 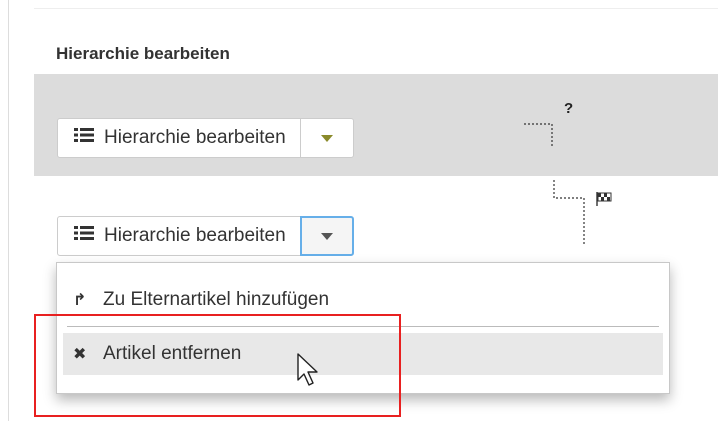 I want to click on edit-hierarchy-split-button-2: Hierarchie bearbeiten, so click(x=205, y=236).